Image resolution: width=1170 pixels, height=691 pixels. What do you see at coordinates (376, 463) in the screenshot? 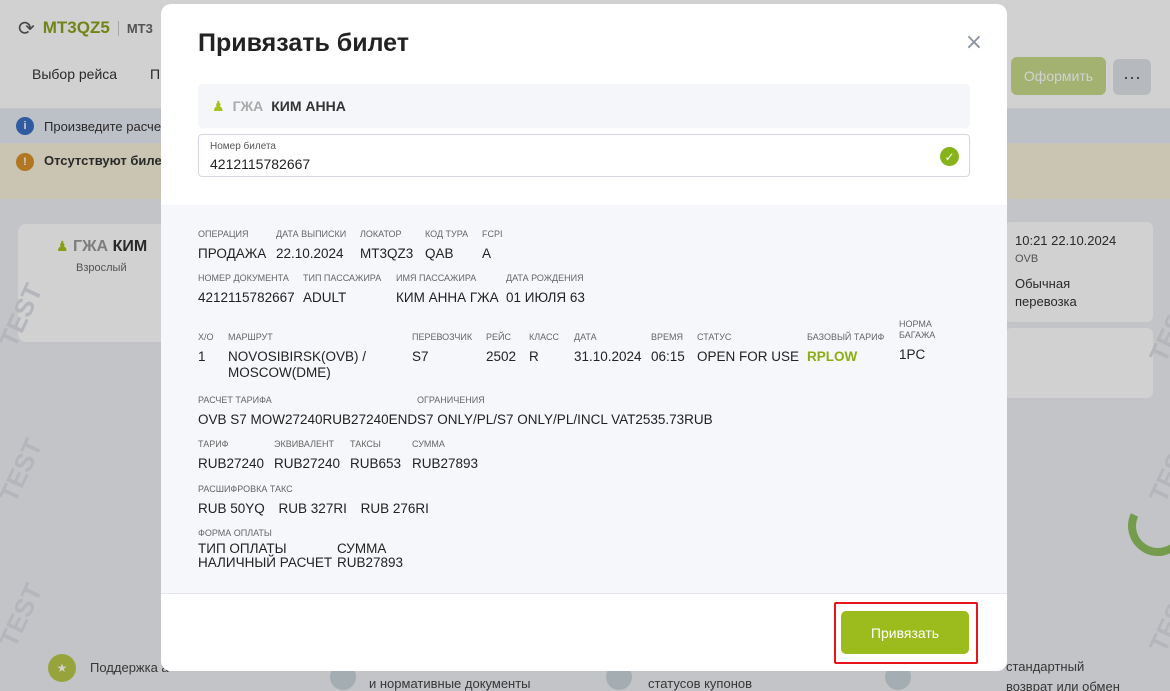
I see `field-value: RUB653` at bounding box center [376, 463].